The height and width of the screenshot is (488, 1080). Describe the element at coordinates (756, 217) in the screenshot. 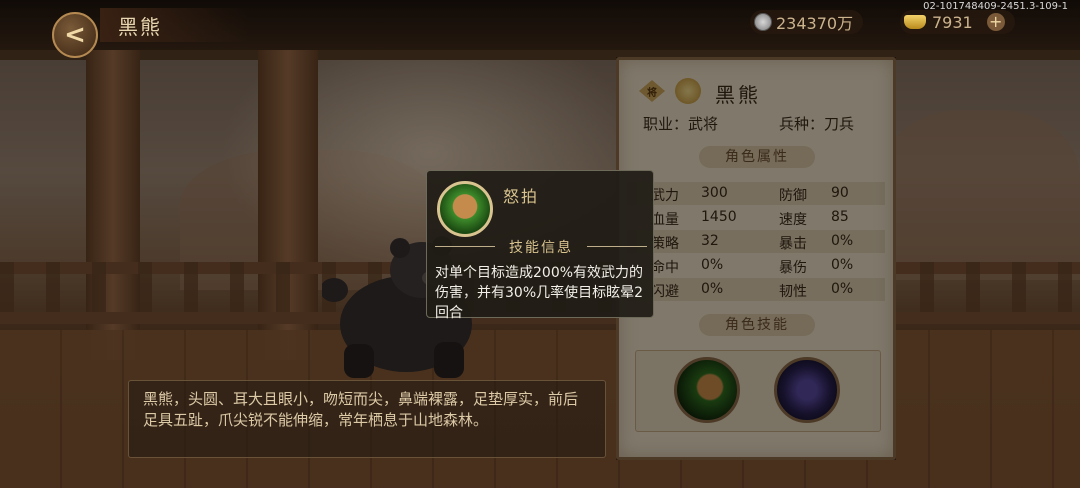

I see `stat-row: 血量 1450 速度 85` at that location.